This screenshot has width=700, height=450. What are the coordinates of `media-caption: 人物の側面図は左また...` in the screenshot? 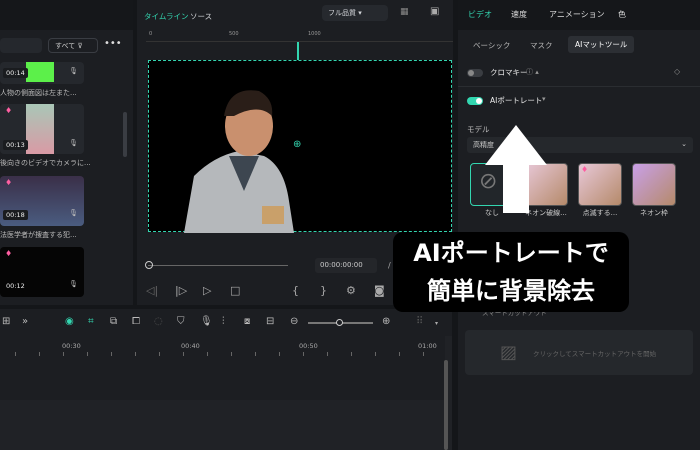 It's located at (38, 93).